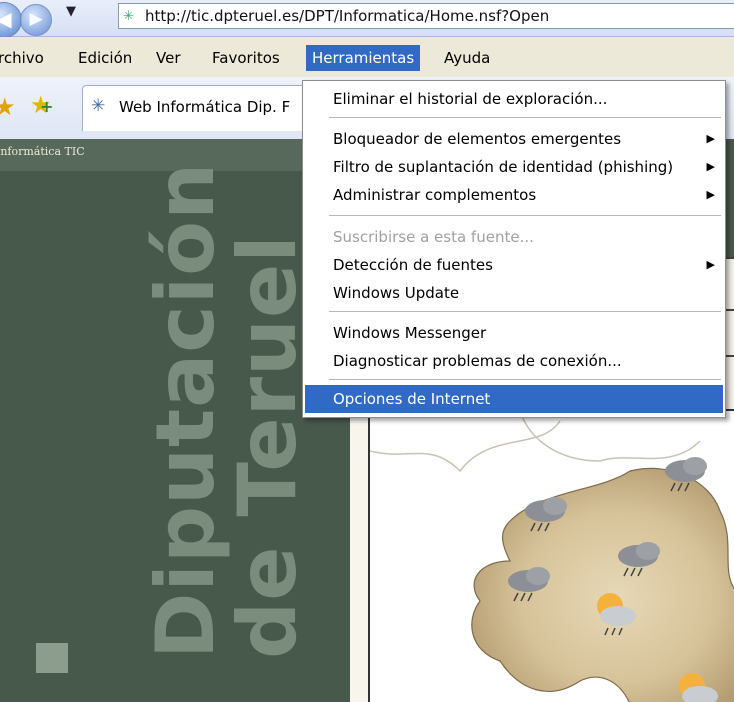 The height and width of the screenshot is (702, 734). I want to click on menu-ayuda: Ayuda, so click(467, 58).